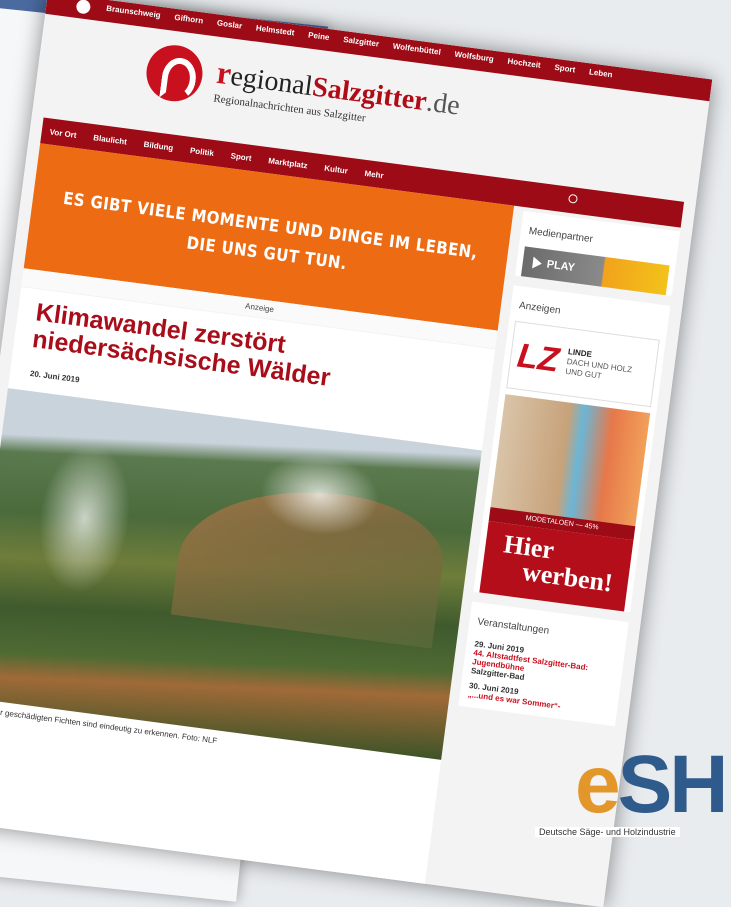 Image resolution: width=731 pixels, height=907 pixels. I want to click on town-link: Peine, so click(319, 36).